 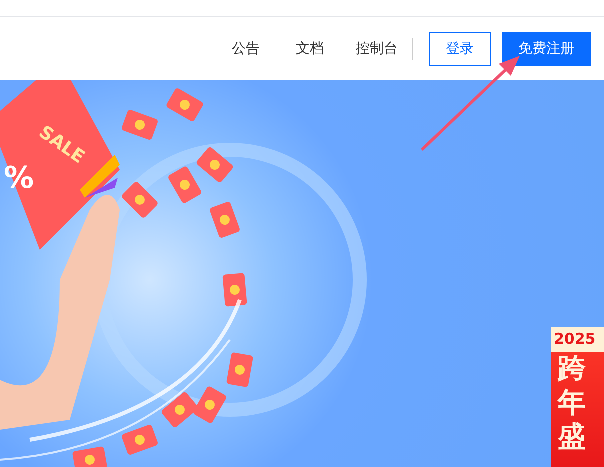 What do you see at coordinates (571, 403) in the screenshot?
I see `promo-character: 年` at bounding box center [571, 403].